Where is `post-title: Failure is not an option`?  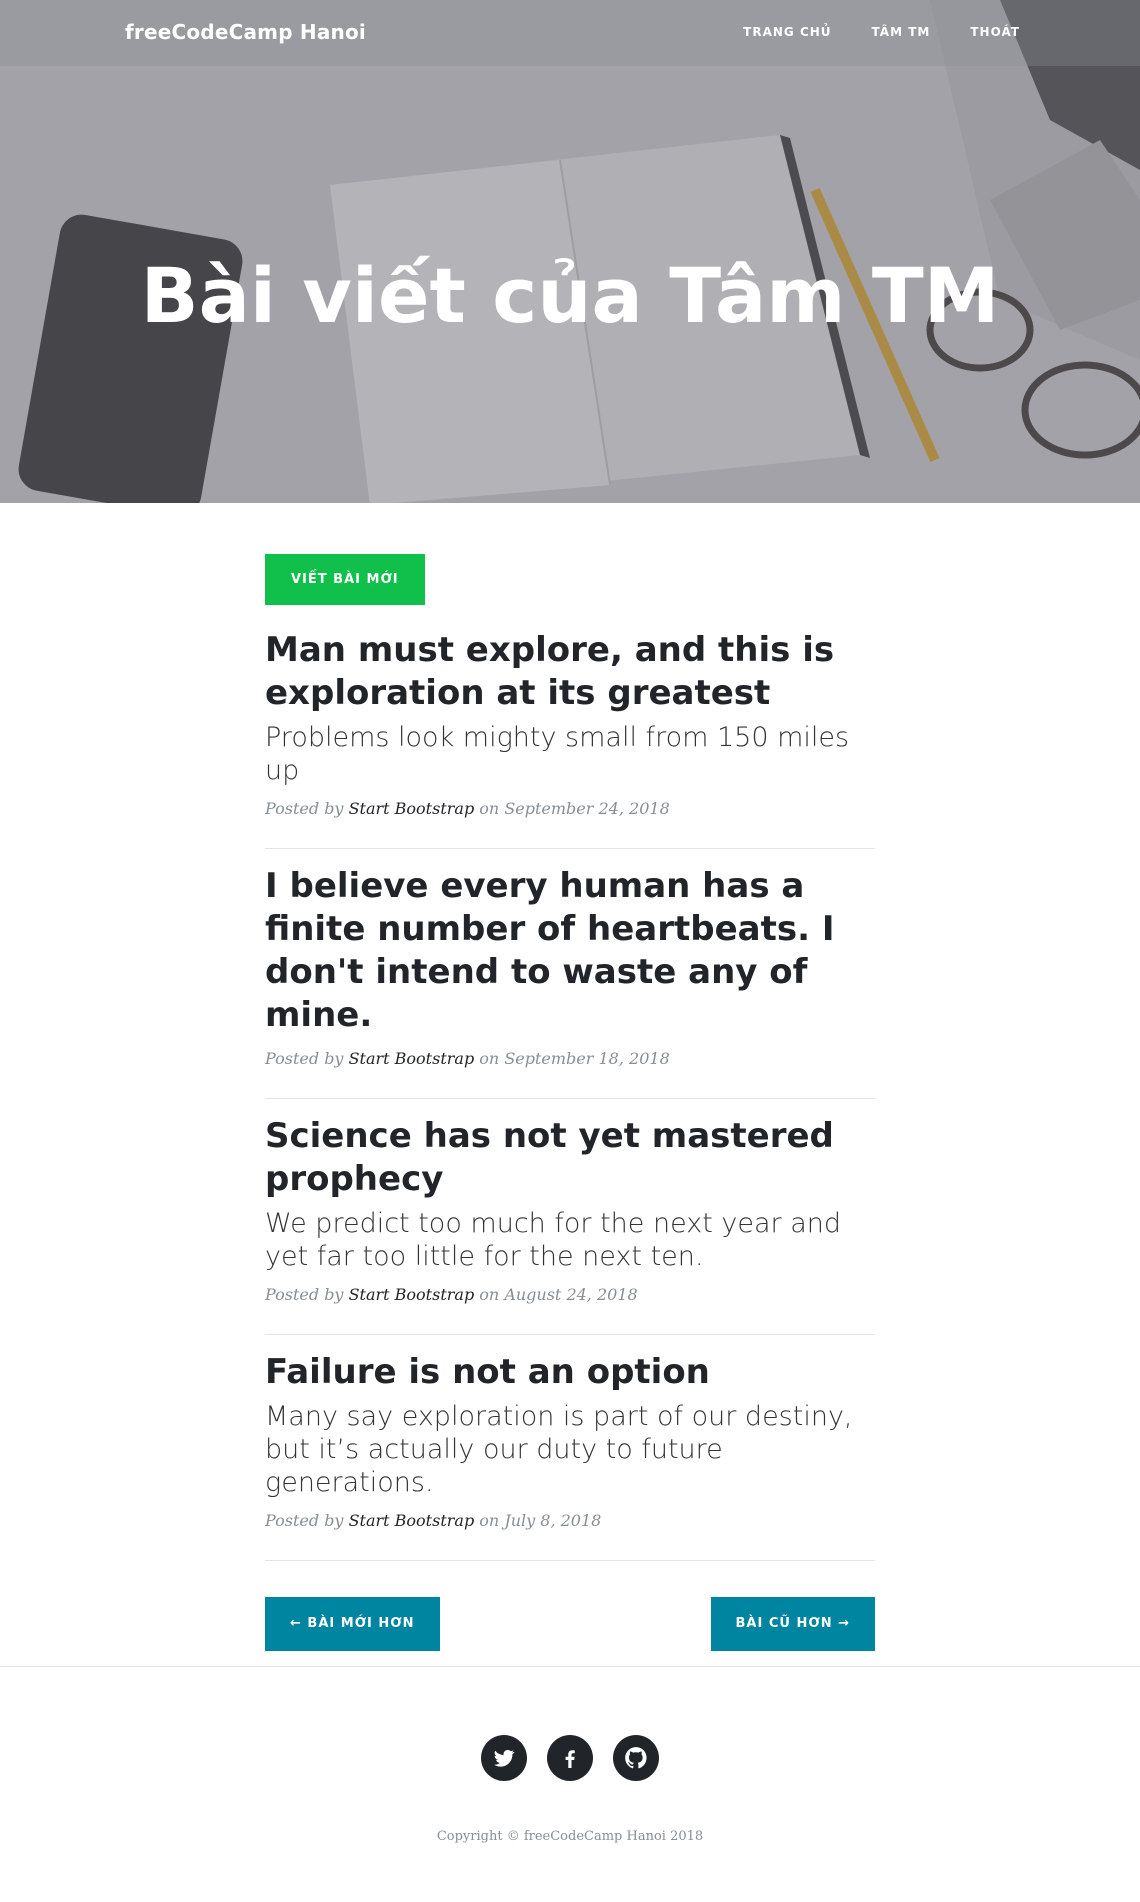
post-title: Failure is not an option is located at coordinates (487, 1372).